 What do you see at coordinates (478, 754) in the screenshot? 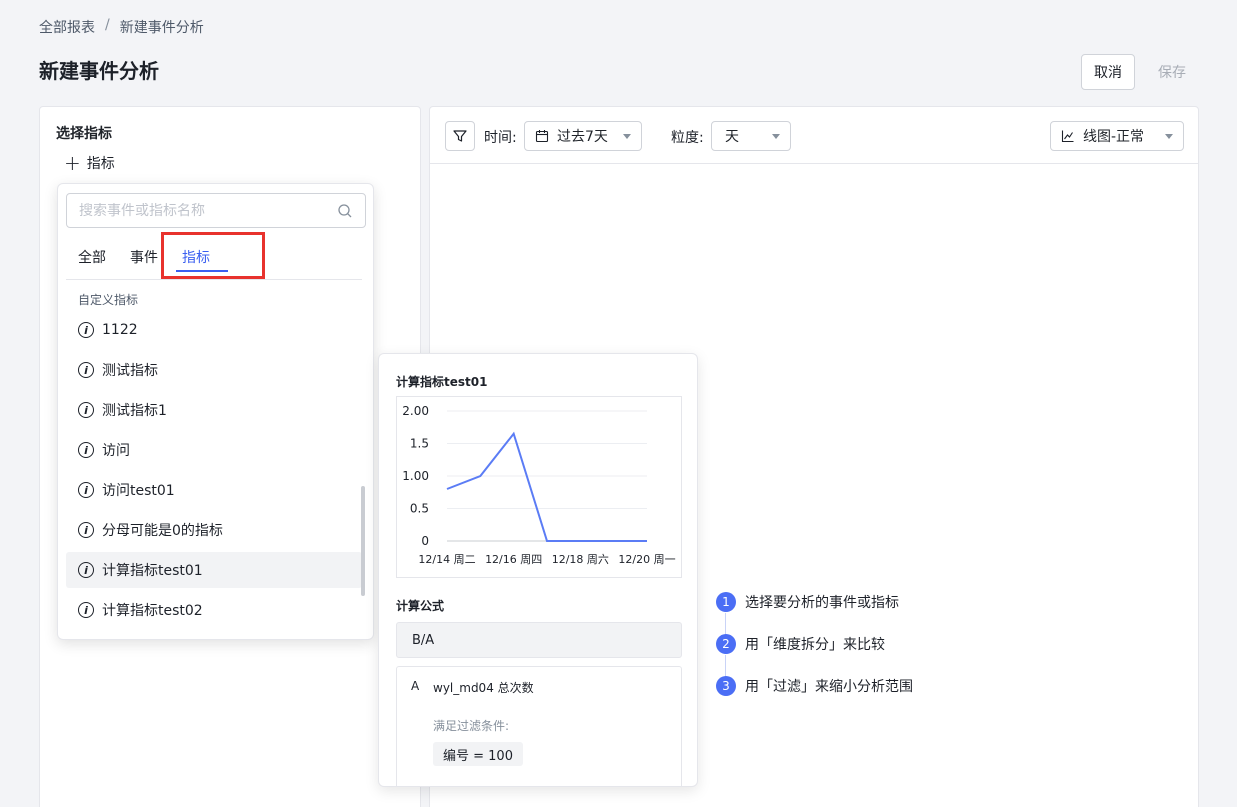
I see `detail-filter-chip: 编号 = 100` at bounding box center [478, 754].